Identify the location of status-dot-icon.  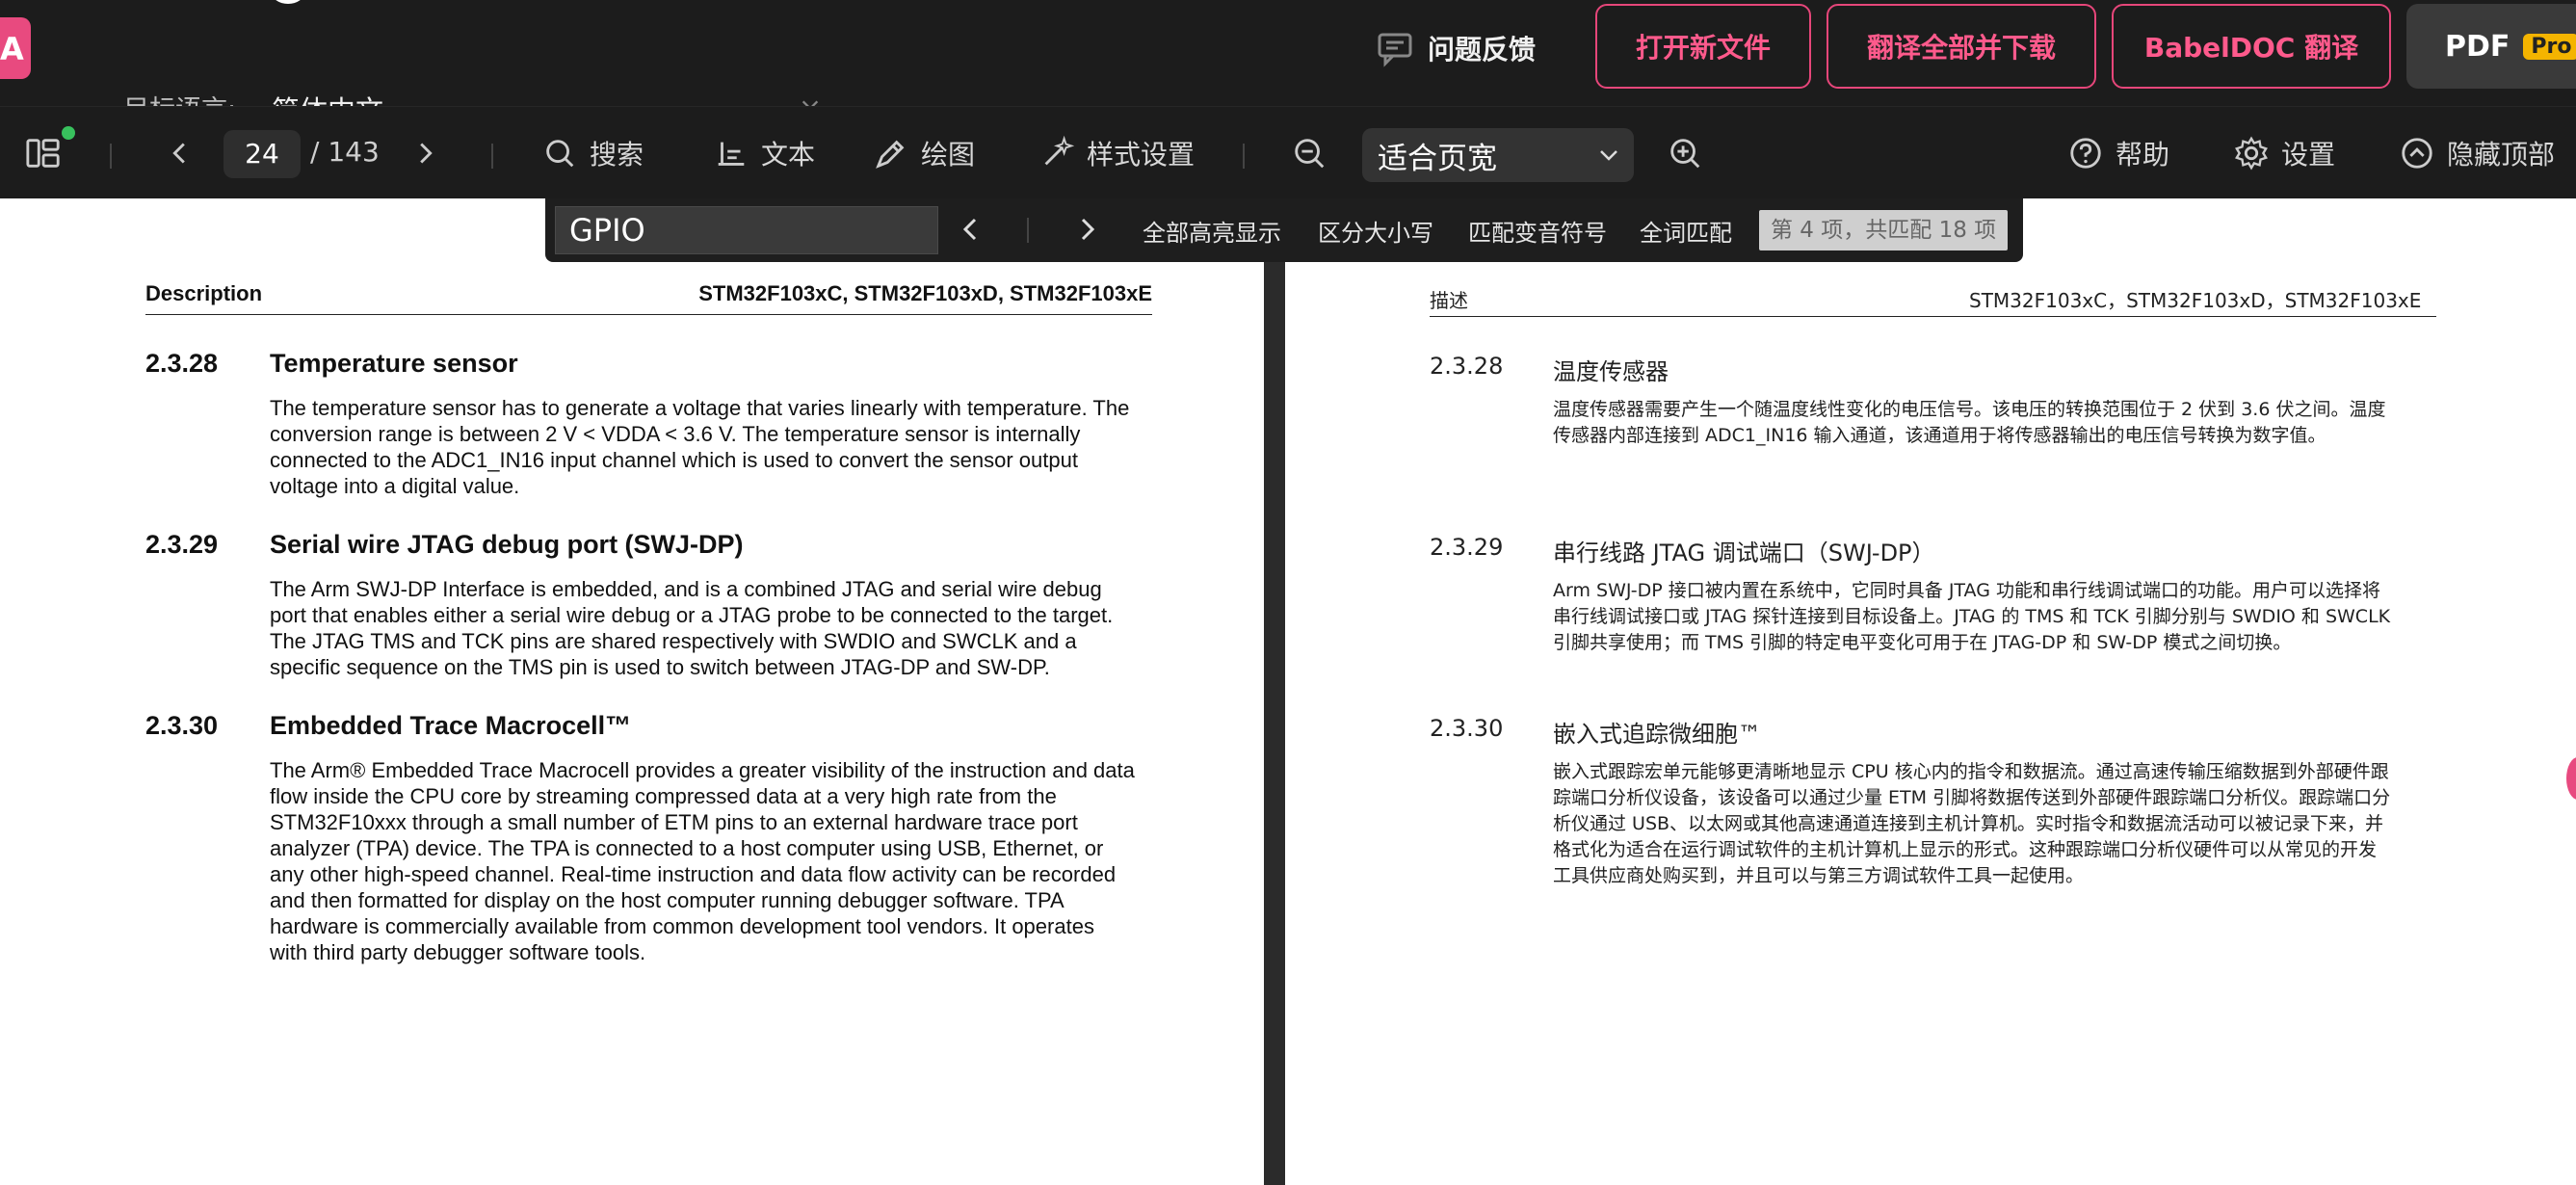
(68, 133).